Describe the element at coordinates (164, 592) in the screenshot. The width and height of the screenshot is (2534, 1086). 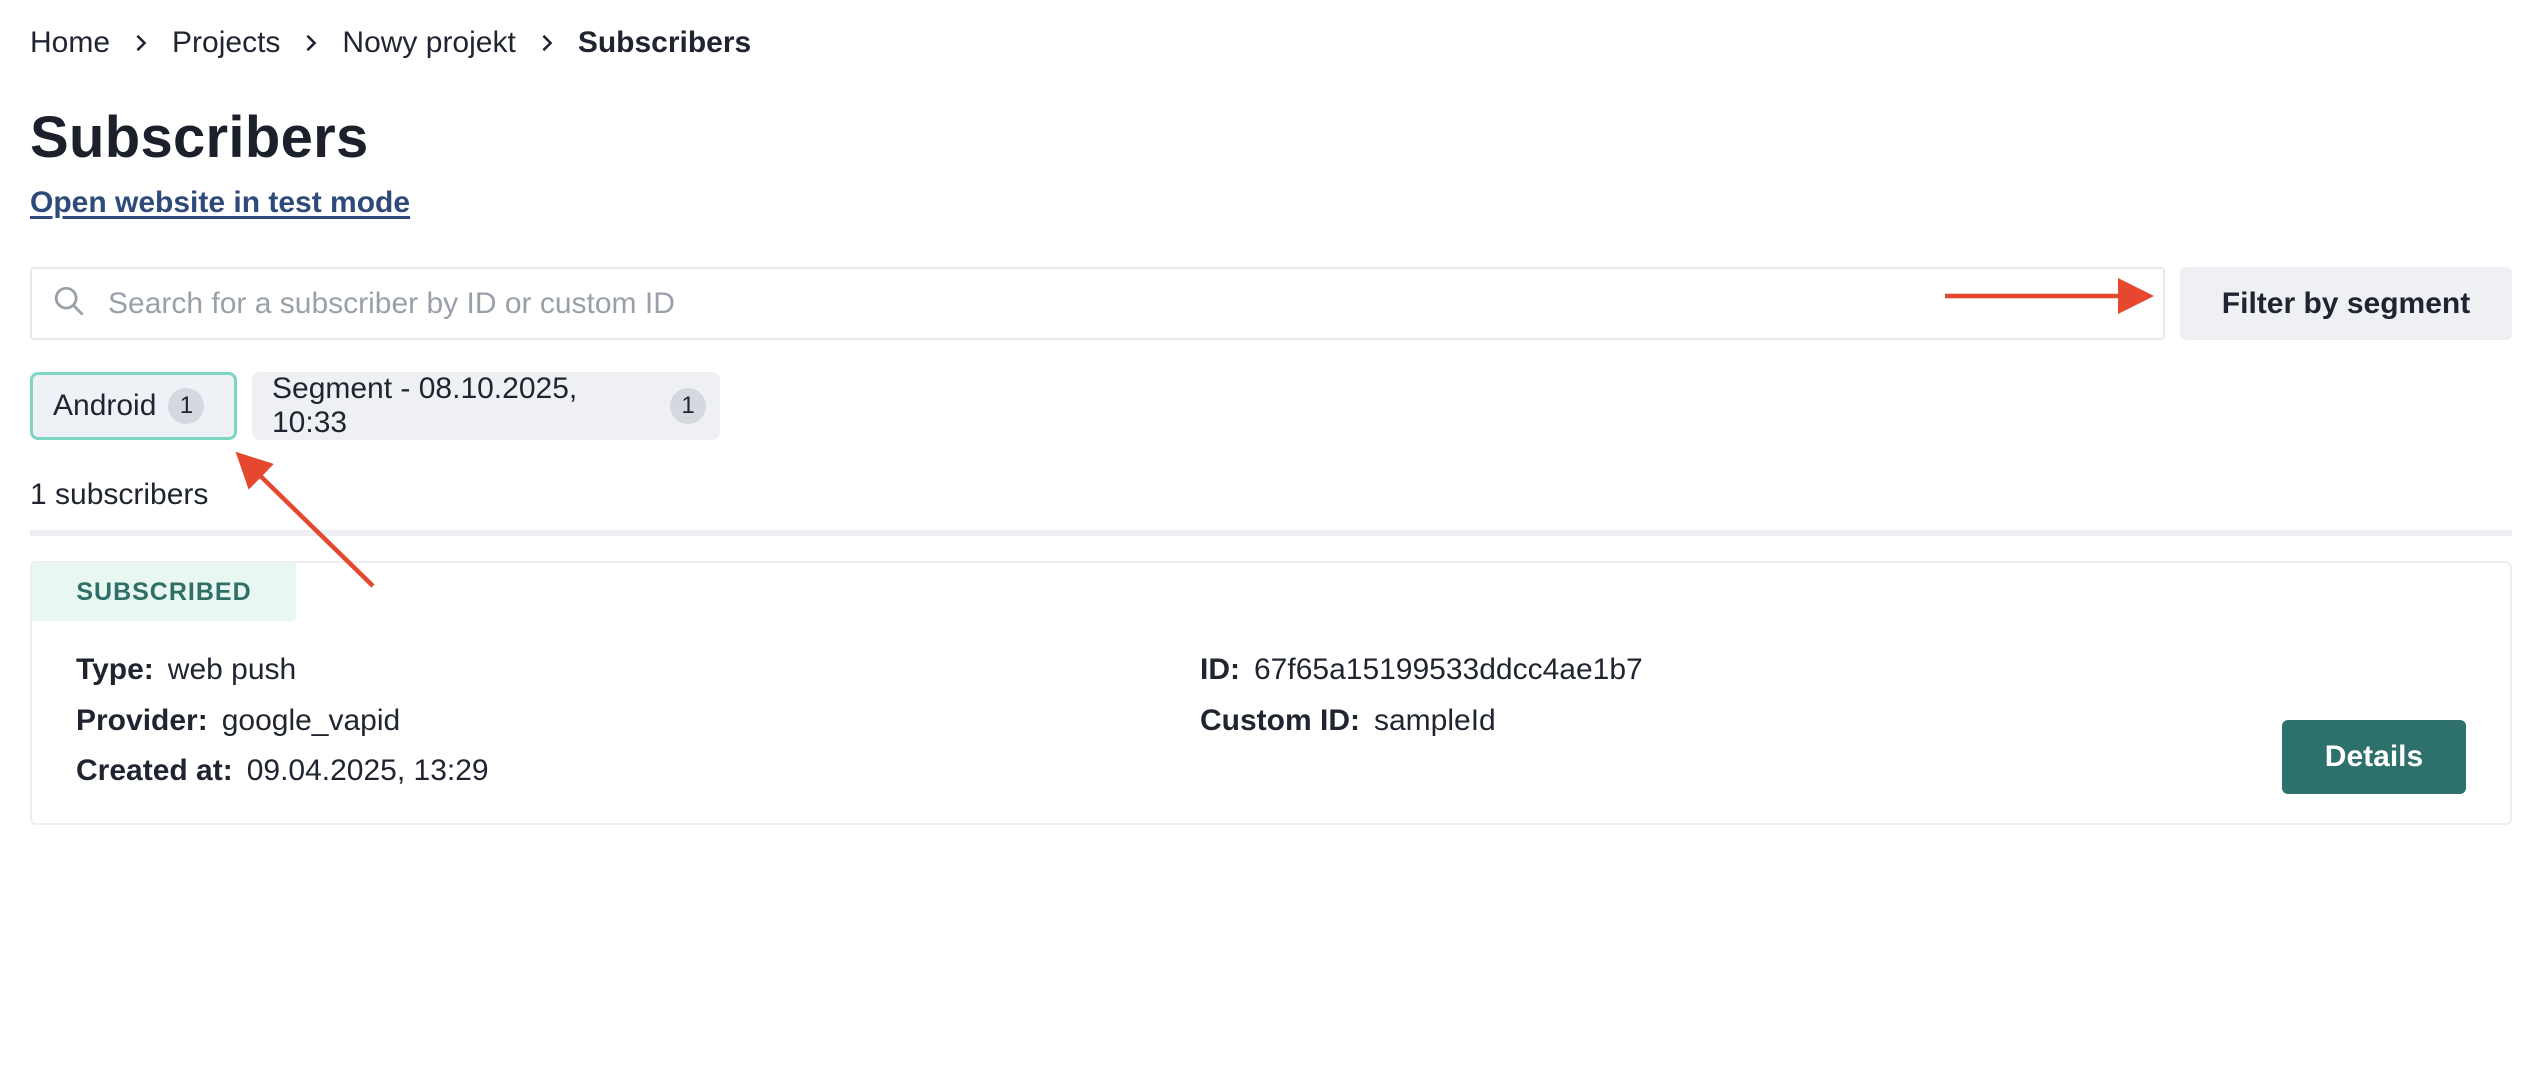
I see `status-badge: SUBSCRIBED` at that location.